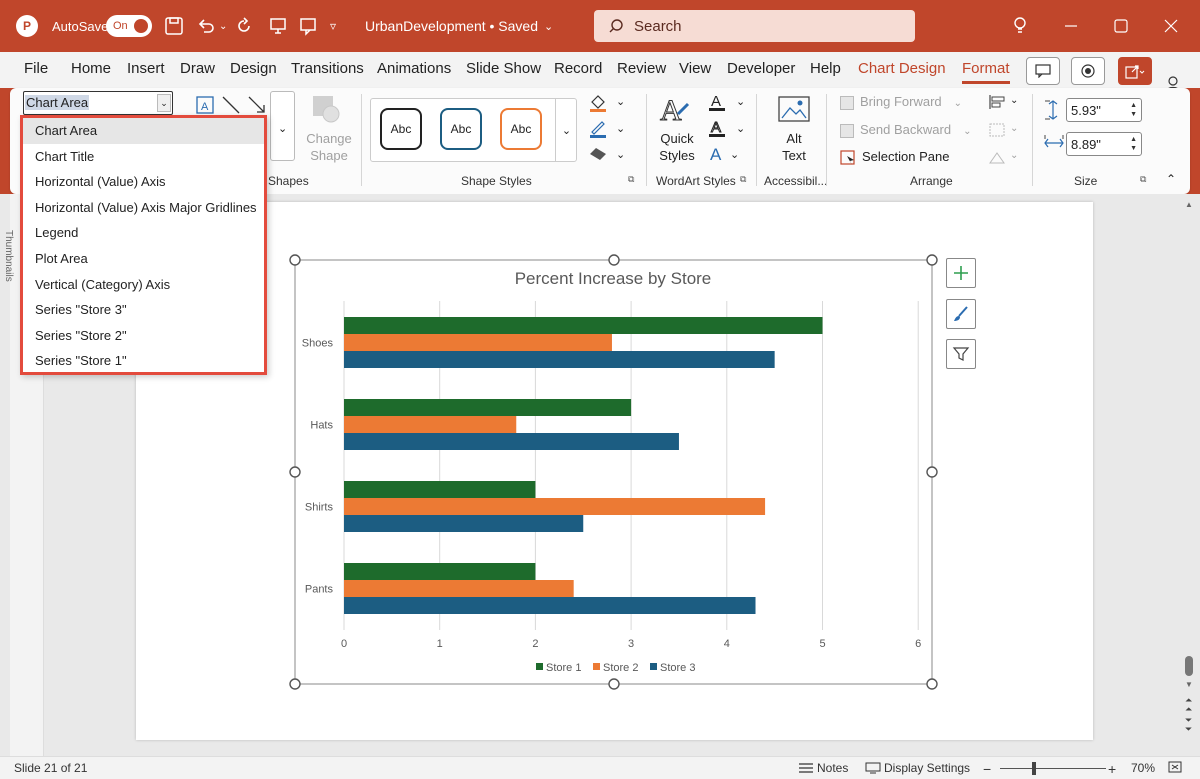 The height and width of the screenshot is (779, 1200). What do you see at coordinates (598, 129) in the screenshot?
I see `shape-outline-icon` at bounding box center [598, 129].